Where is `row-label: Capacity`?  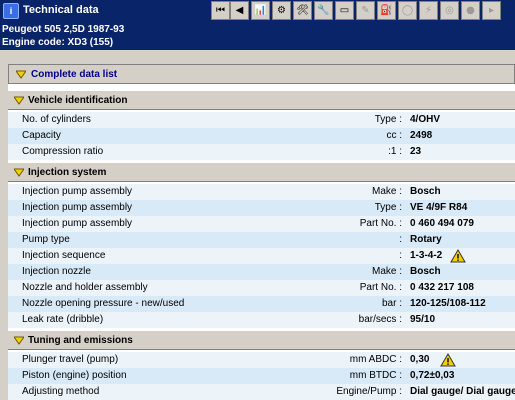
row-label: Capacity is located at coordinates (41, 135).